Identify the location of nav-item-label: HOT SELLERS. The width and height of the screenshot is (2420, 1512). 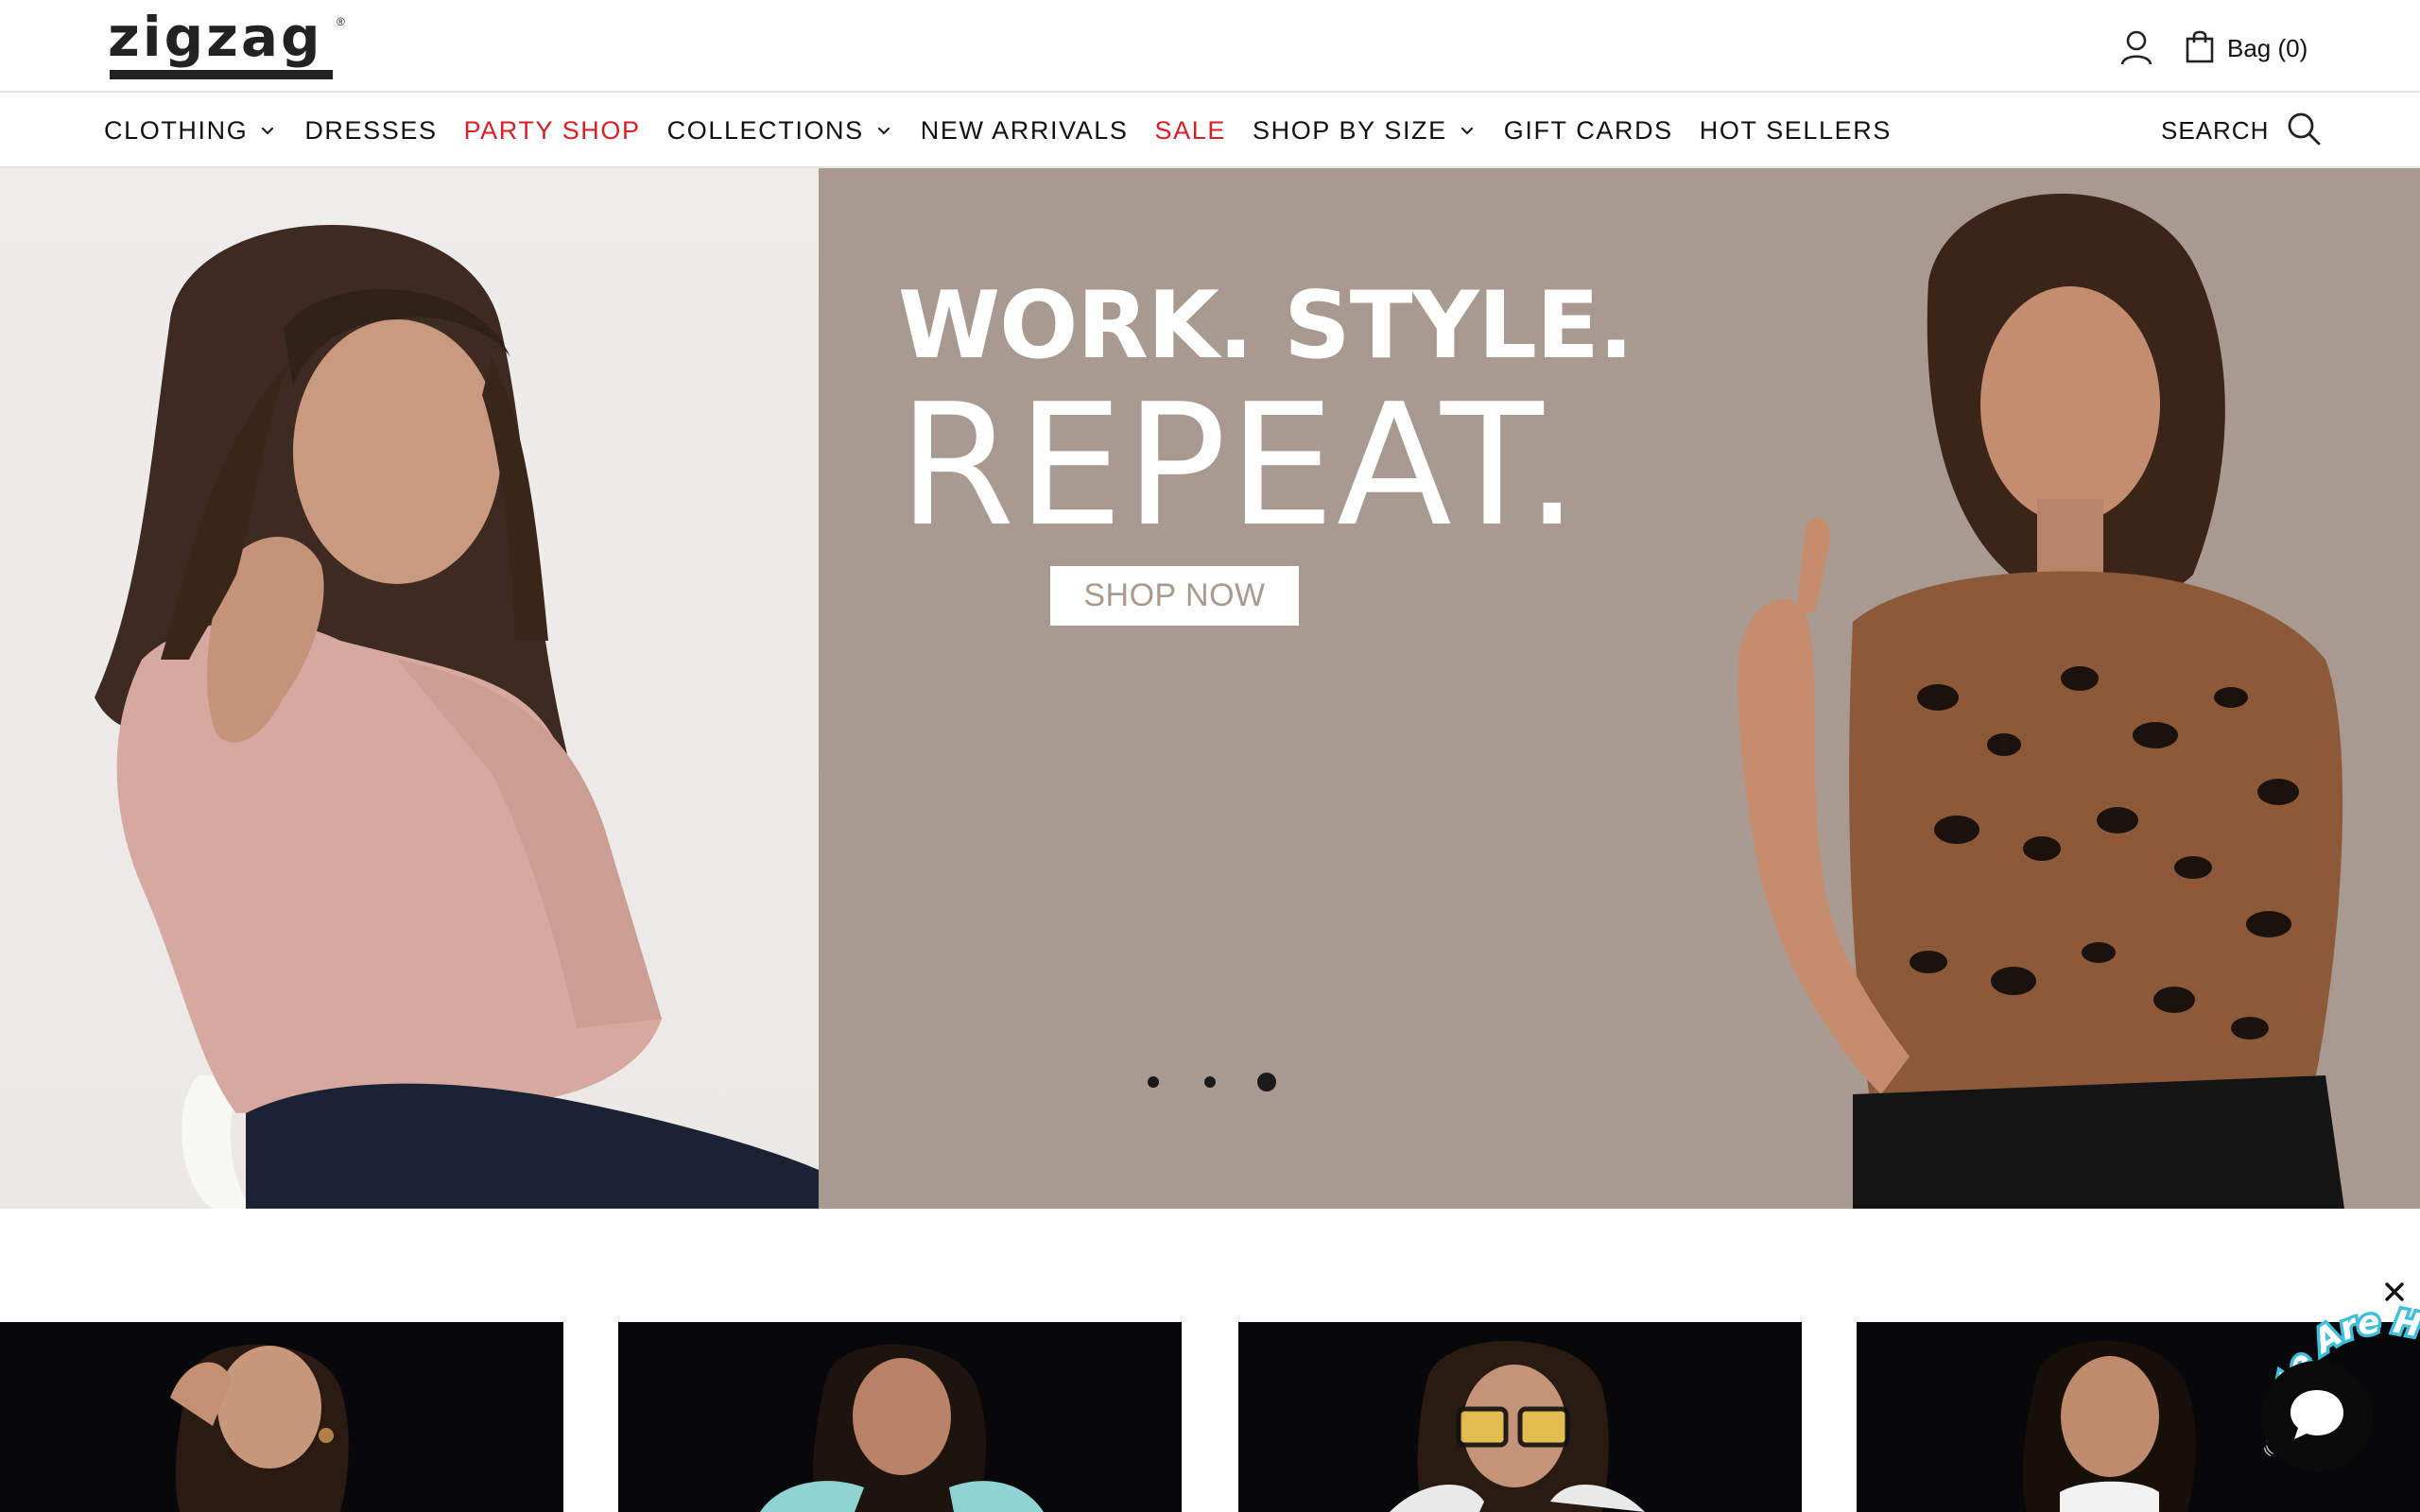
(1795, 130).